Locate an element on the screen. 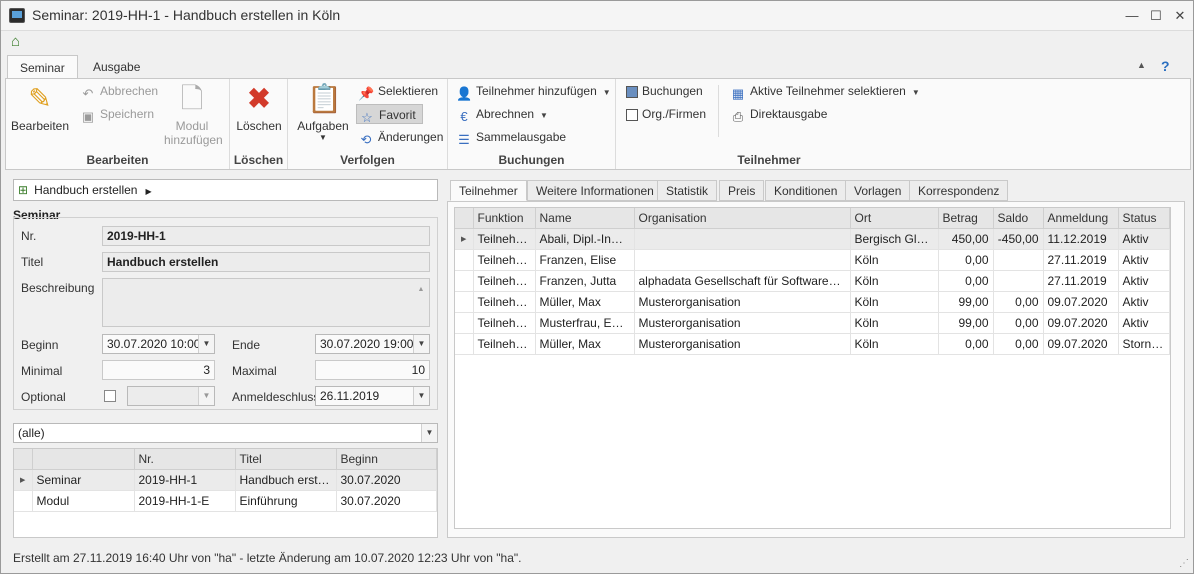 The image size is (1194, 574). billing-dropdown-icon: ▼ is located at coordinates (544, 115).